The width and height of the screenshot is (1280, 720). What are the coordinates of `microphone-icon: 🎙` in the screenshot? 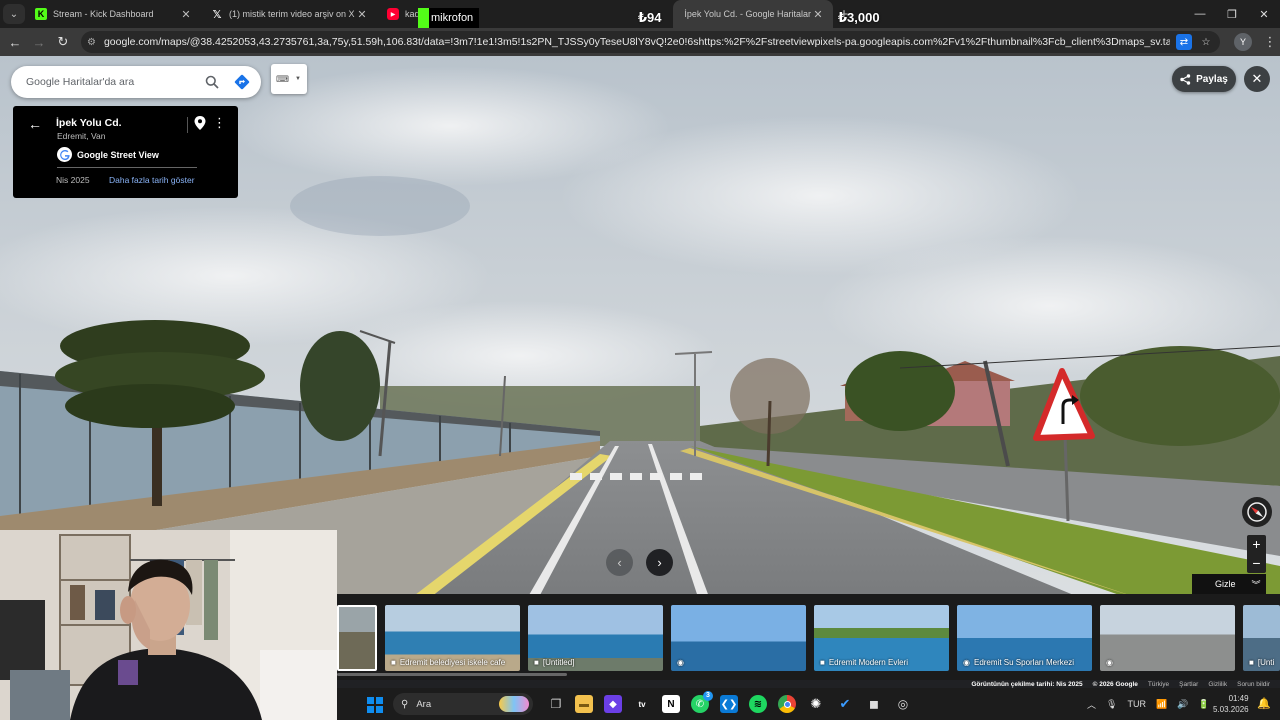 It's located at (1111, 704).